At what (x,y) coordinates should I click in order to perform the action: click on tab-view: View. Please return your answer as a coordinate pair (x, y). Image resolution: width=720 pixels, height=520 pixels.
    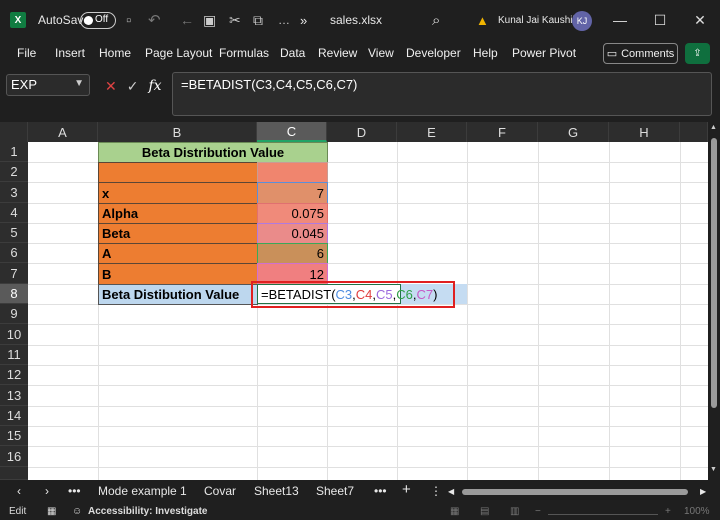
    Looking at the image, I should click on (381, 53).